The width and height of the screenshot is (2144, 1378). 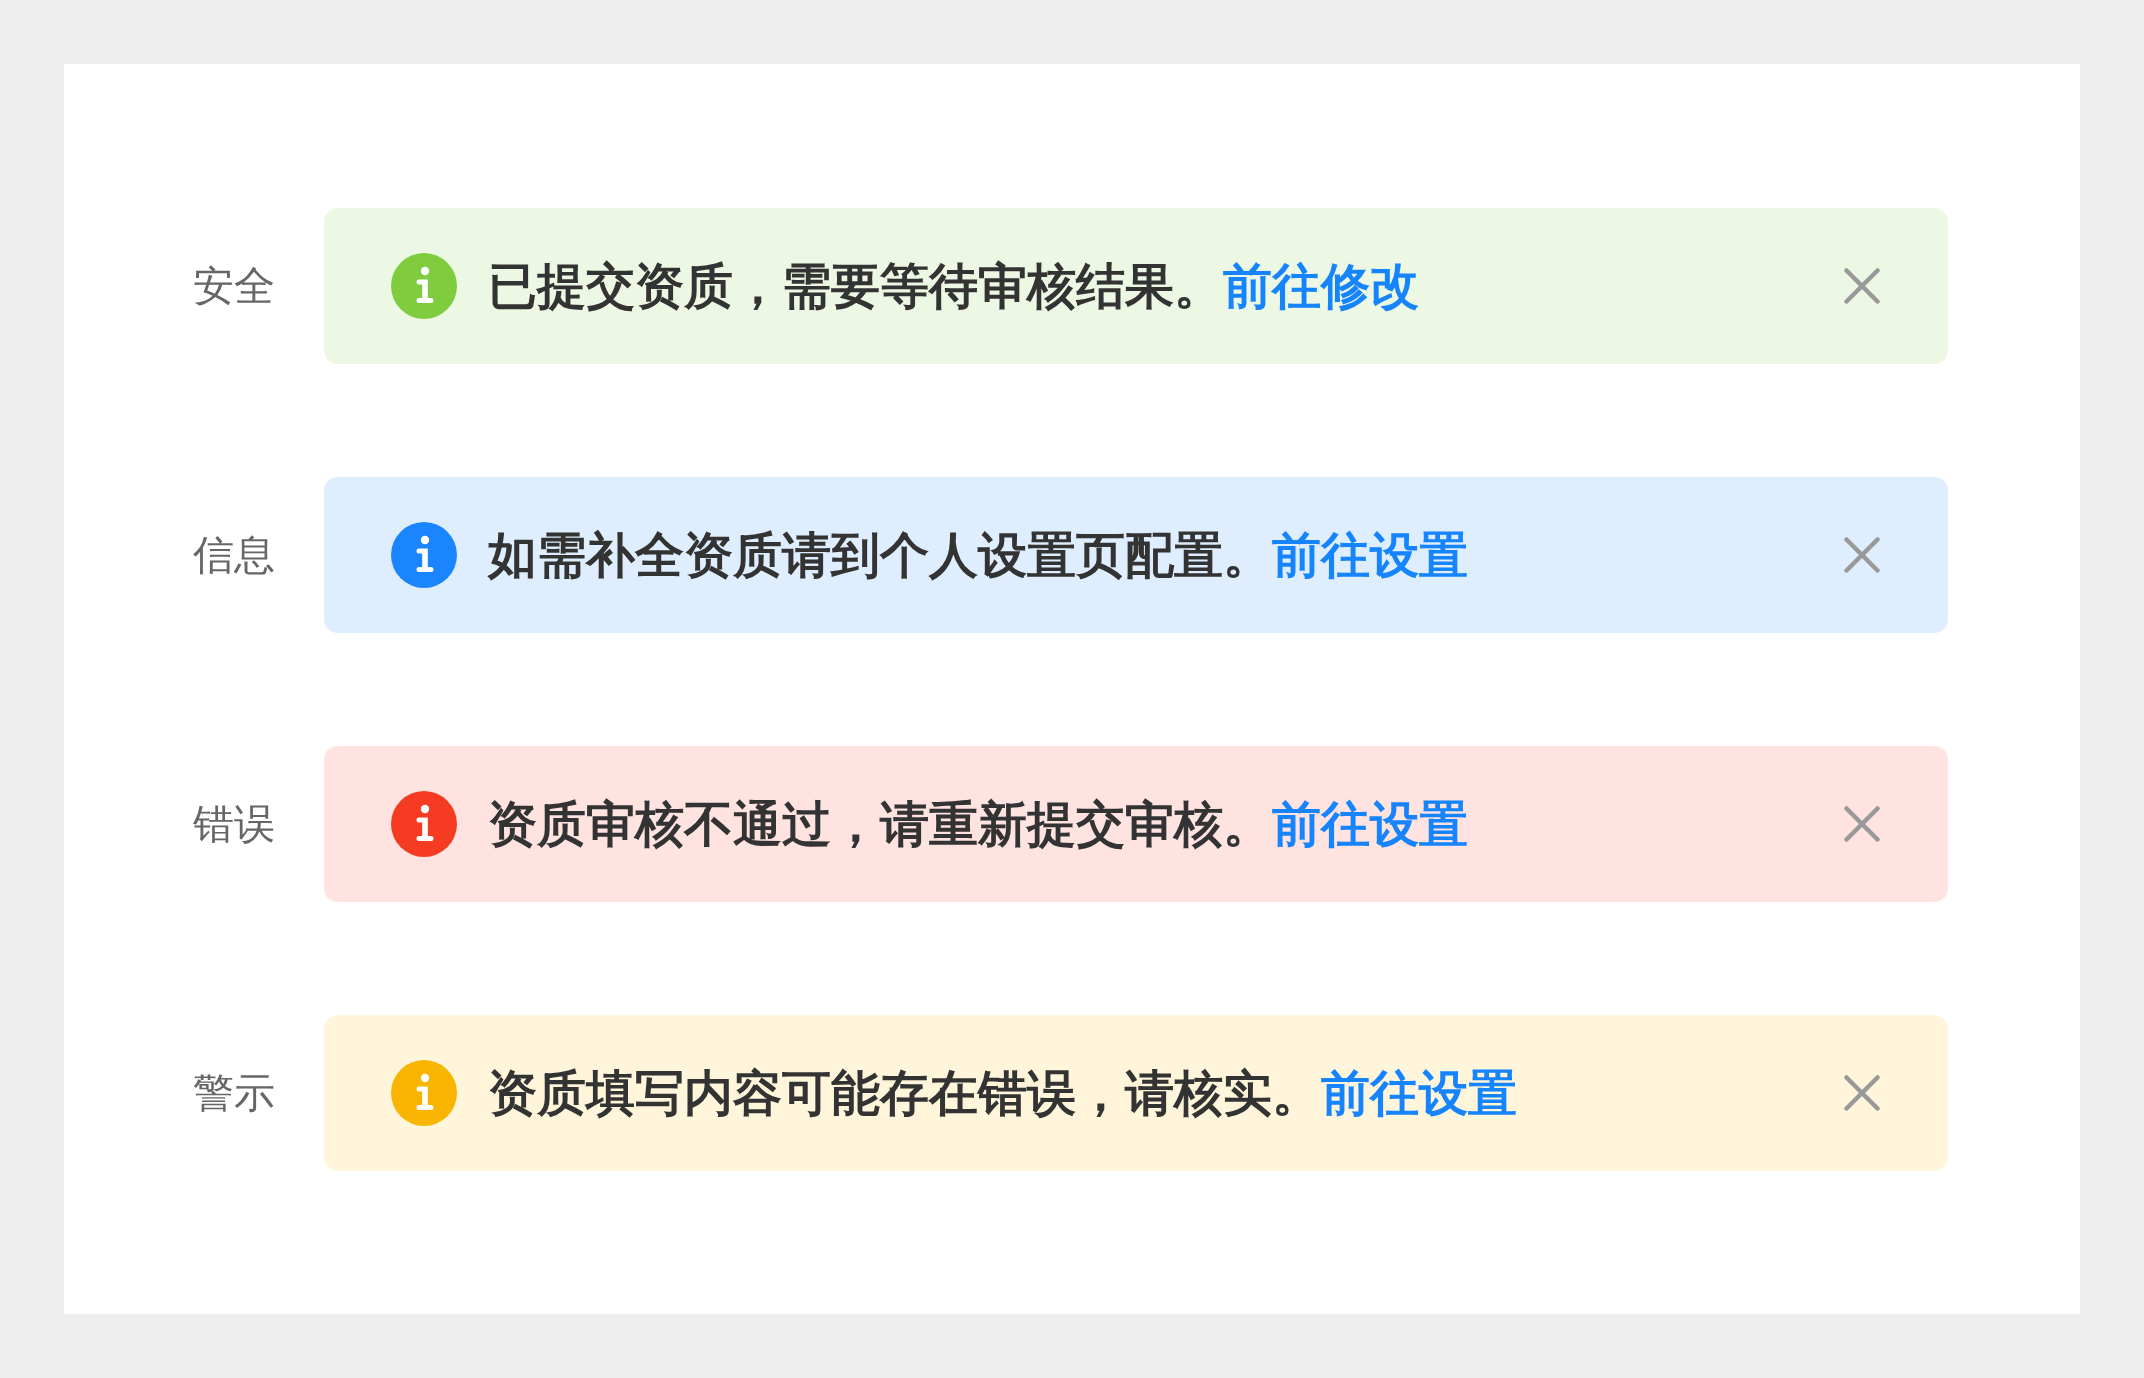 What do you see at coordinates (234, 1093) in the screenshot?
I see `row-label: 警示` at bounding box center [234, 1093].